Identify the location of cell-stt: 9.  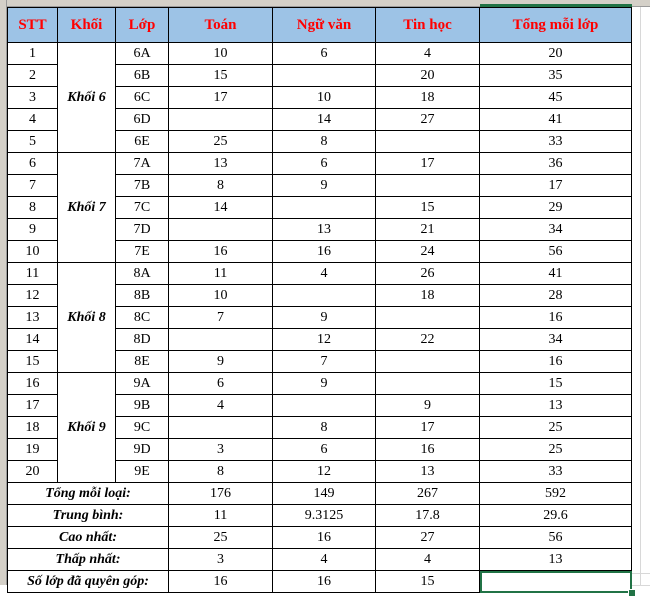
(32, 229).